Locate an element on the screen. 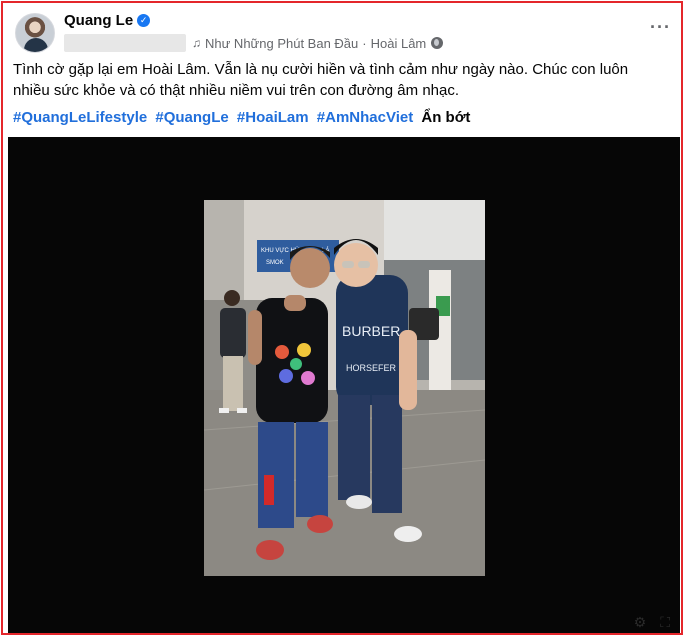  globe-icon is located at coordinates (437, 43).